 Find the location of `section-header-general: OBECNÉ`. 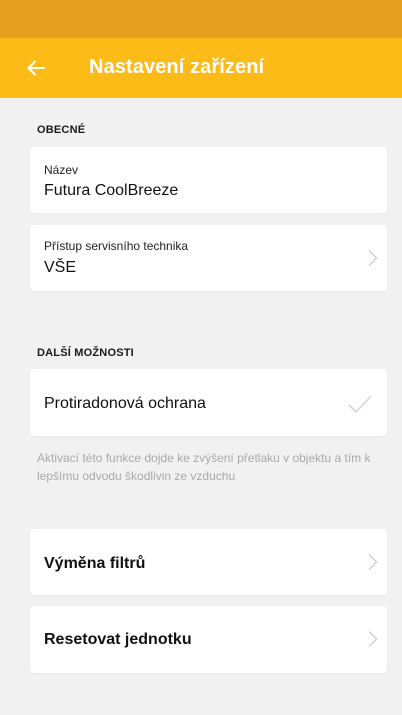

section-header-general: OBECNÉ is located at coordinates (61, 130).